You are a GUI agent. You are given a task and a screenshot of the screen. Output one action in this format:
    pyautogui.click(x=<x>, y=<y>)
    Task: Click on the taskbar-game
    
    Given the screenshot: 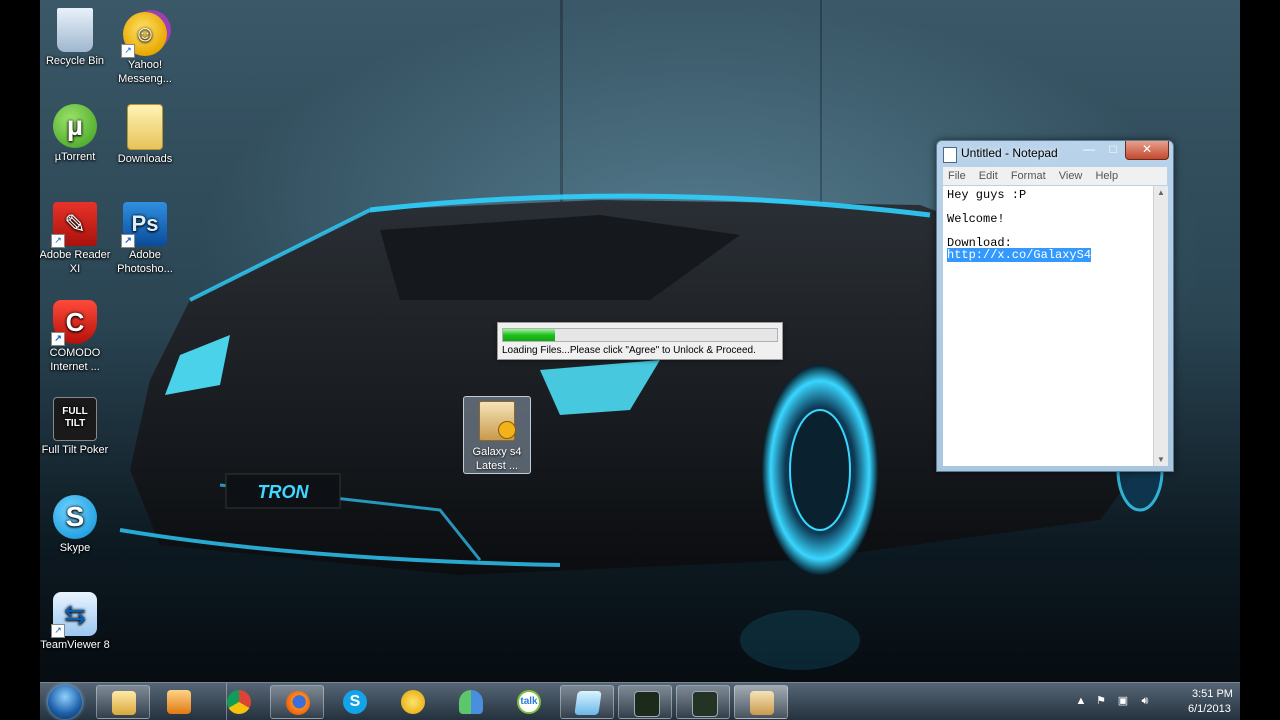 What is the action you would take?
    pyautogui.click(x=703, y=702)
    